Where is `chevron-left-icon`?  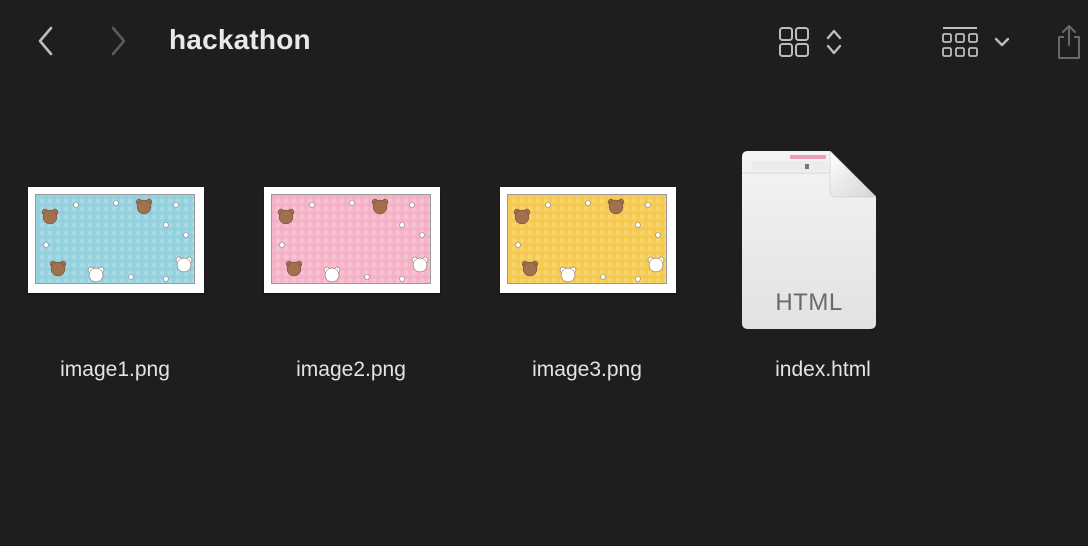
chevron-left-icon is located at coordinates (45, 41).